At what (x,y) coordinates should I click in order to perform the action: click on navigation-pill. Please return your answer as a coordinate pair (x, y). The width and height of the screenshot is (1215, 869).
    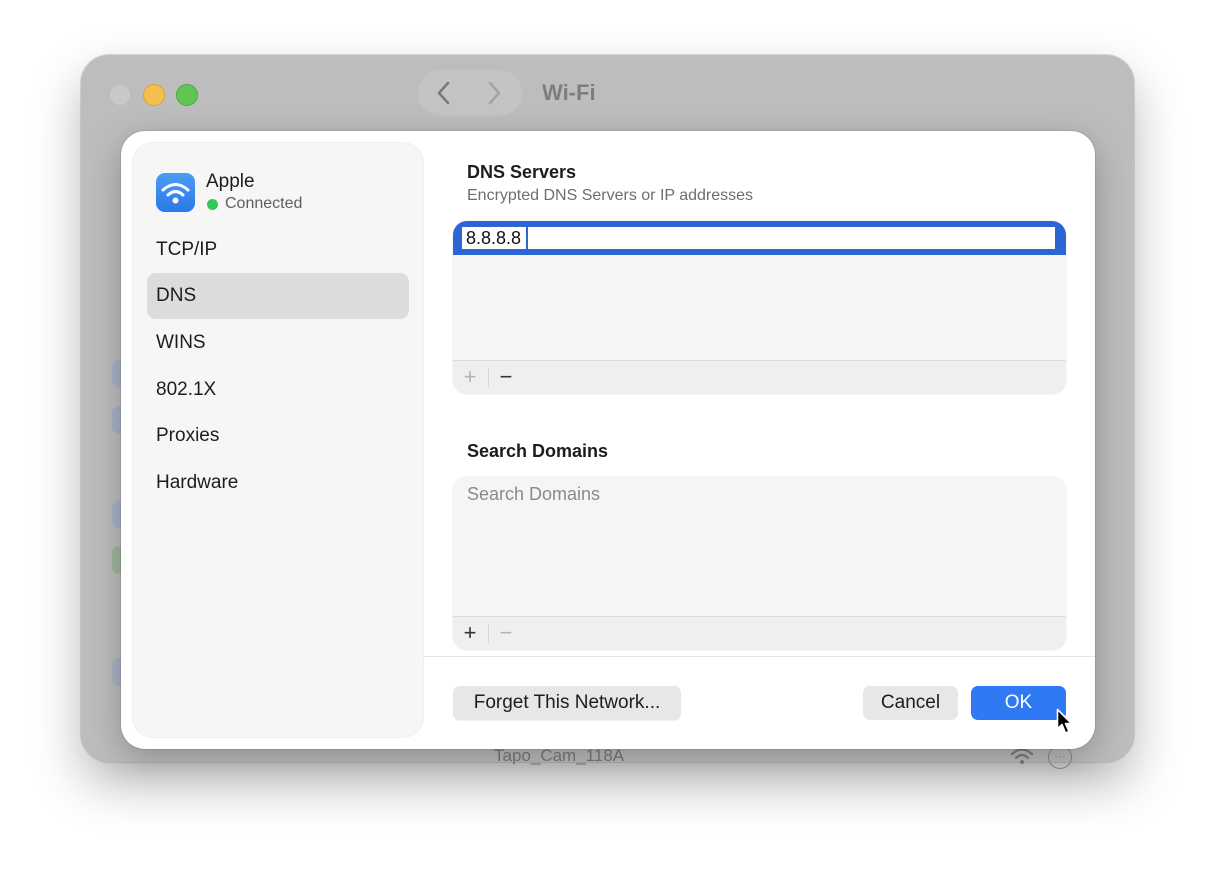
    Looking at the image, I should click on (470, 93).